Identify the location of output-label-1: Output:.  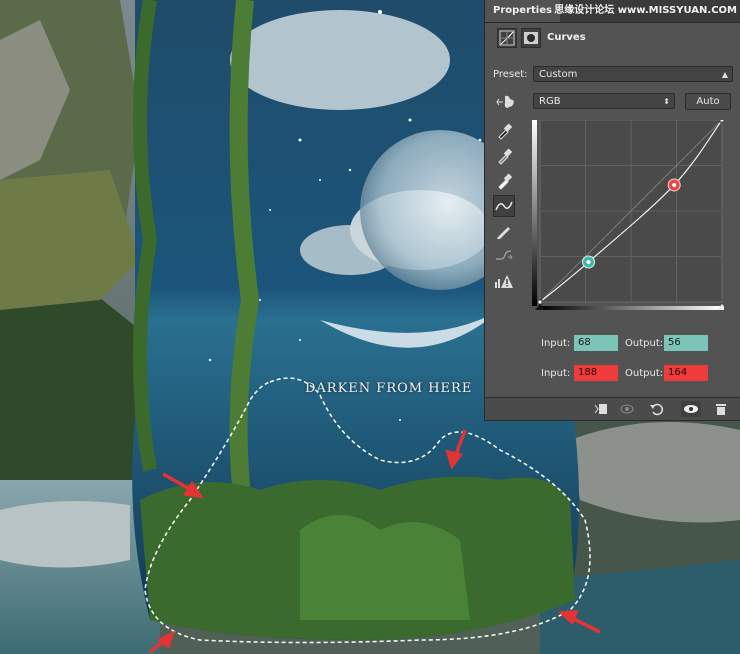
(644, 343).